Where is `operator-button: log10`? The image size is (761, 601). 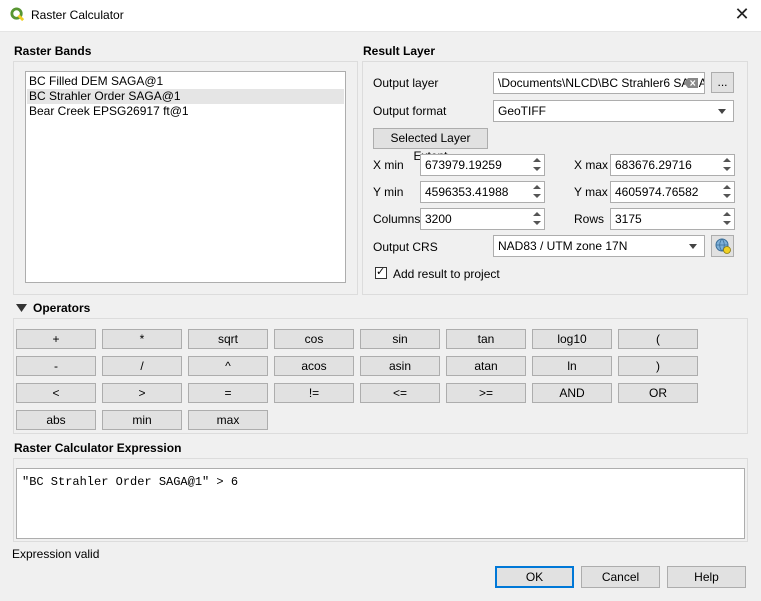
operator-button: log10 is located at coordinates (572, 339).